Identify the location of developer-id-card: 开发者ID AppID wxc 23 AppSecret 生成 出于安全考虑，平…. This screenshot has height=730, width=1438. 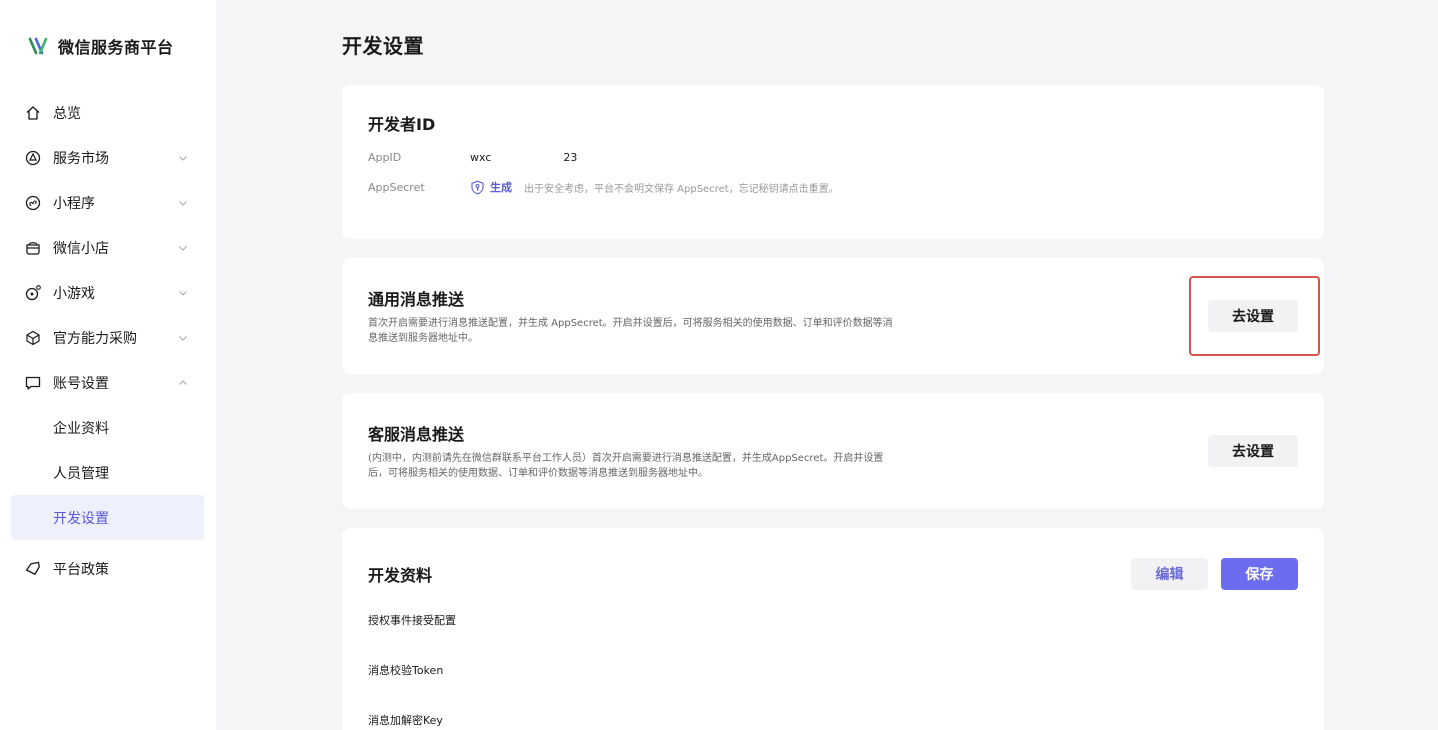
(833, 162).